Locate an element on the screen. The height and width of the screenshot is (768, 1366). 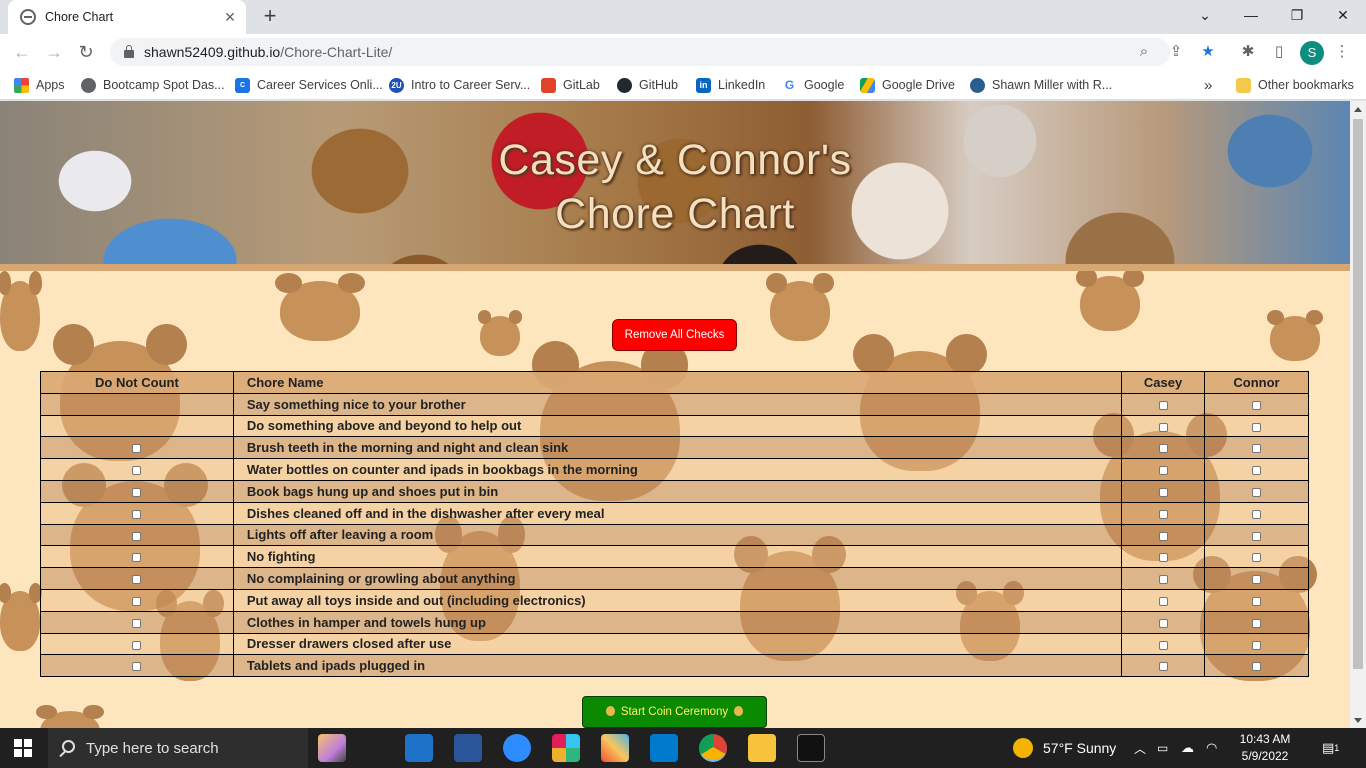
page-scrollbar is located at coordinates (1358, 414).